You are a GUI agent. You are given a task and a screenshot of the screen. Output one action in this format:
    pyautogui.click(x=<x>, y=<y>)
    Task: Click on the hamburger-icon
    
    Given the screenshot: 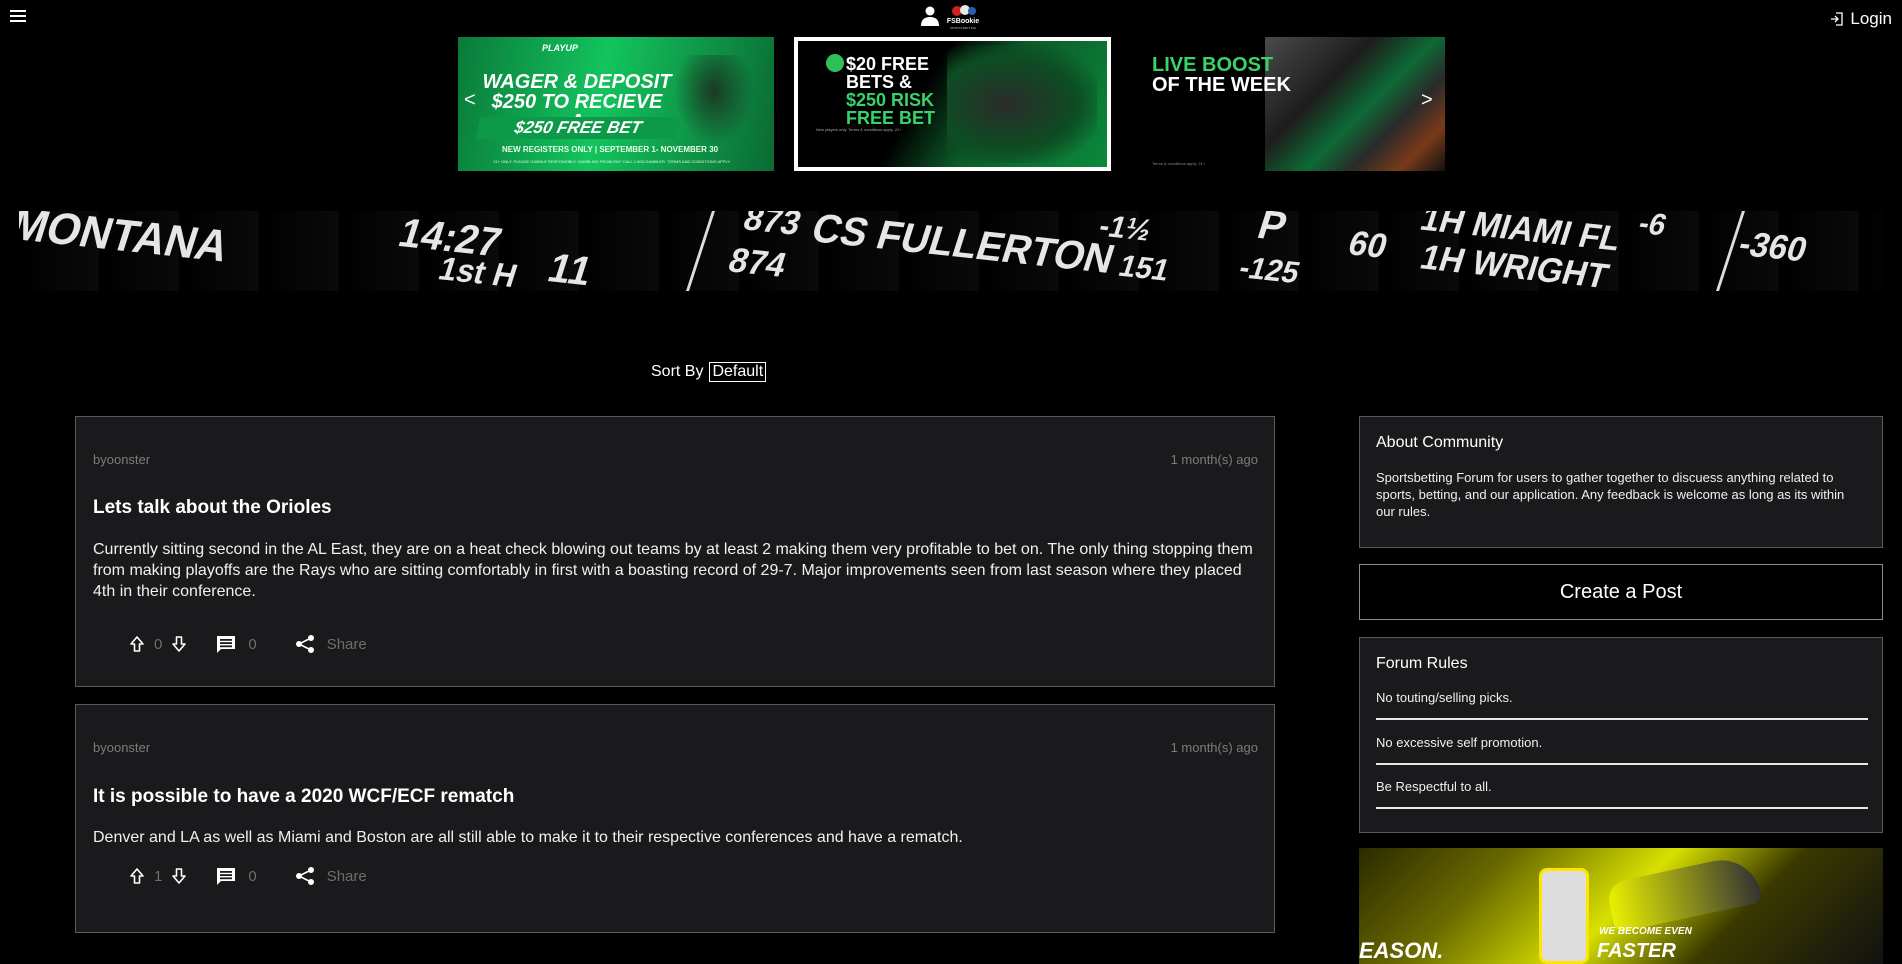 What is the action you would take?
    pyautogui.click(x=18, y=16)
    